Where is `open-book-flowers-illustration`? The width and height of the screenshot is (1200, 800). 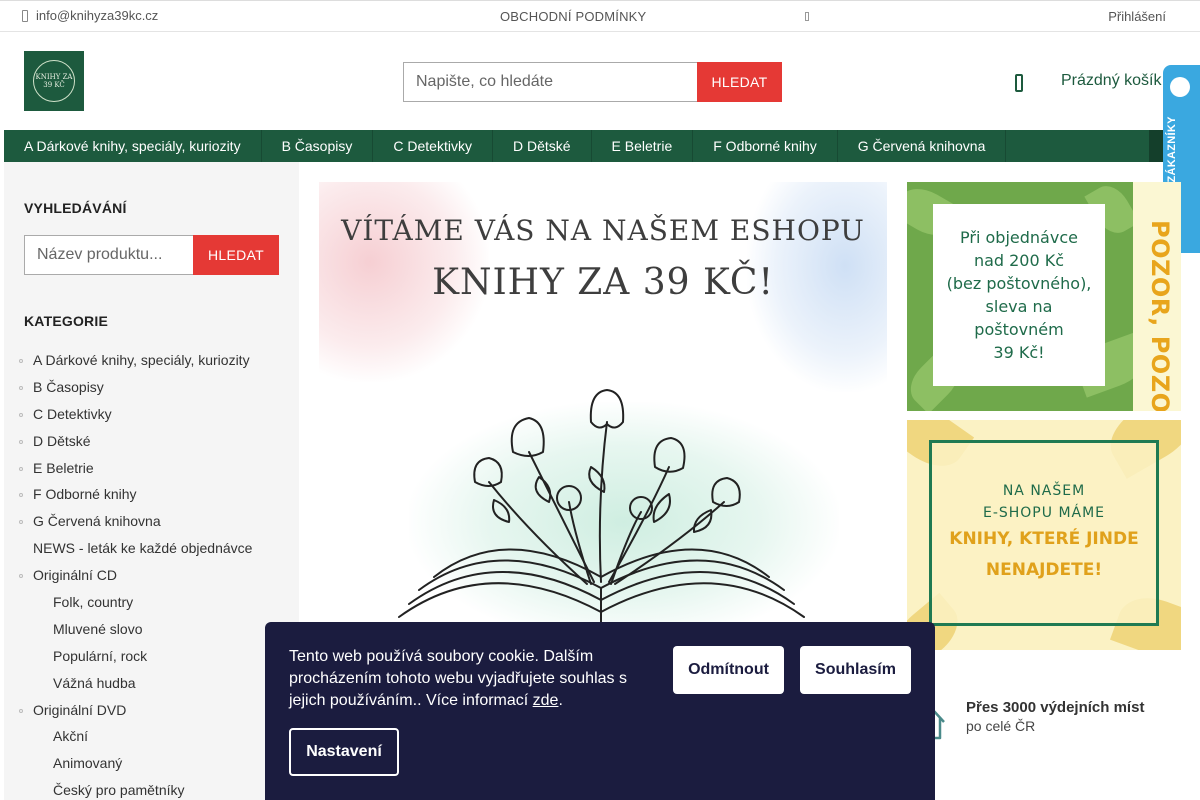 open-book-flowers-illustration is located at coordinates (601, 506).